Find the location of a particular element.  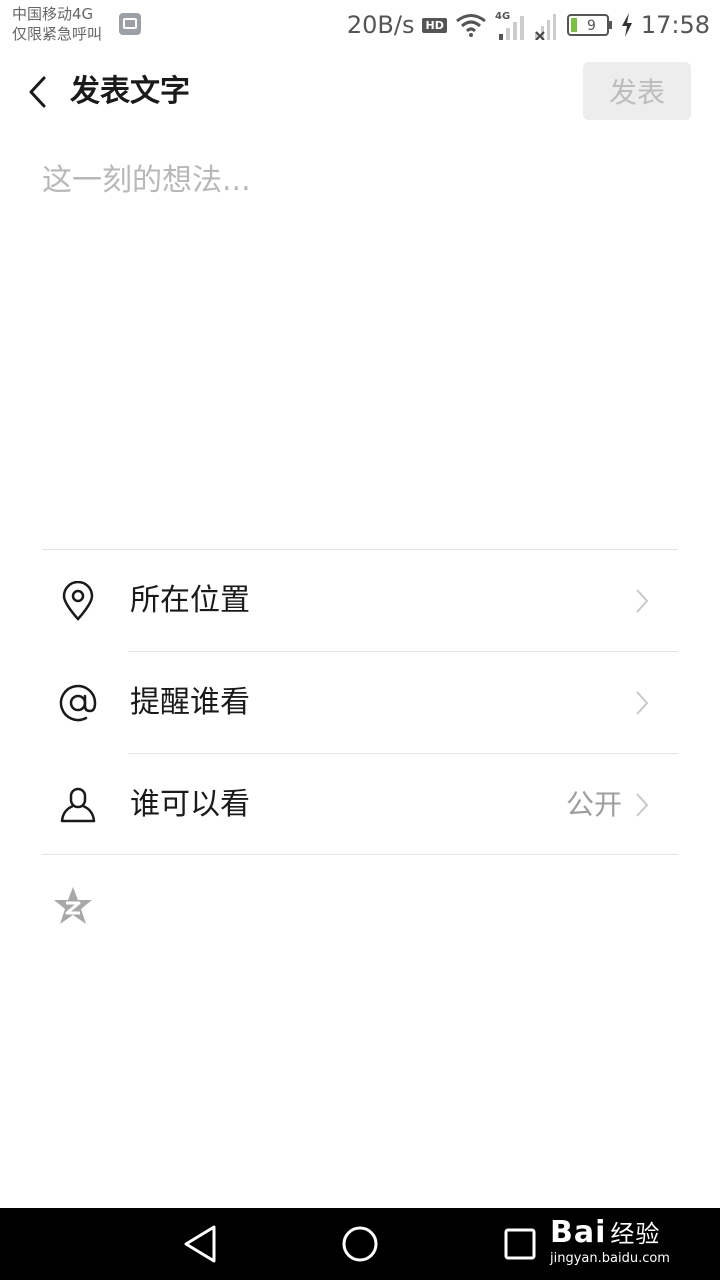

carrier-status: 仅限紧急呼叫 is located at coordinates (57, 34).